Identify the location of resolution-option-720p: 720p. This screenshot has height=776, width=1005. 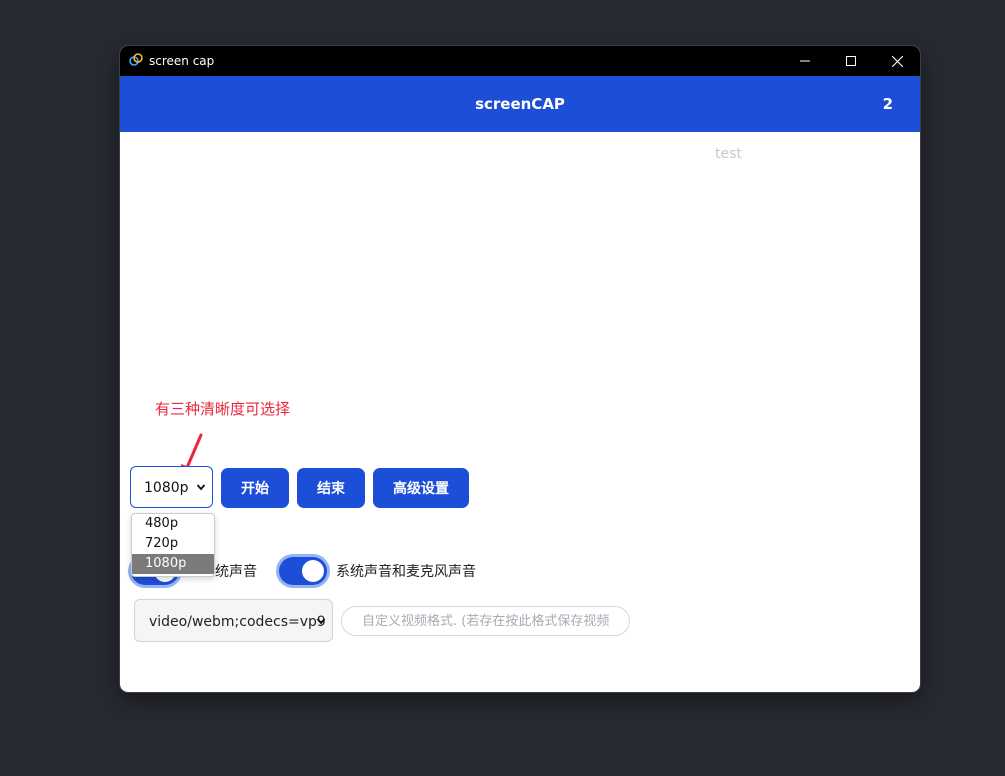
(173, 544).